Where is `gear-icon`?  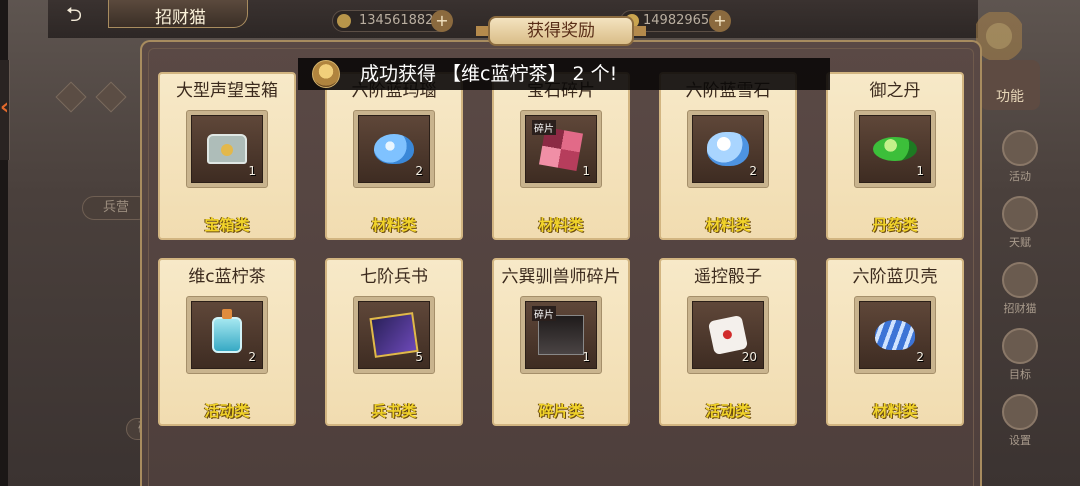
gear-icon is located at coordinates (1020, 412).